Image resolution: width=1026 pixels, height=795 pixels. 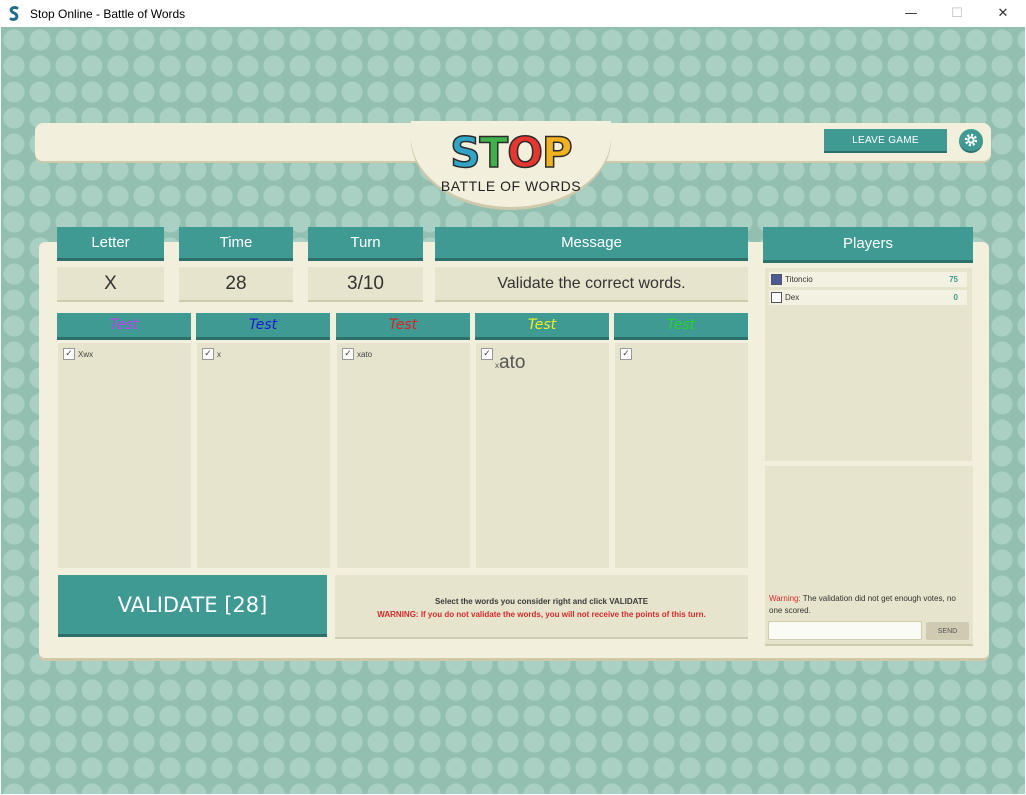 I want to click on maximize-button: ☐, so click(x=957, y=13).